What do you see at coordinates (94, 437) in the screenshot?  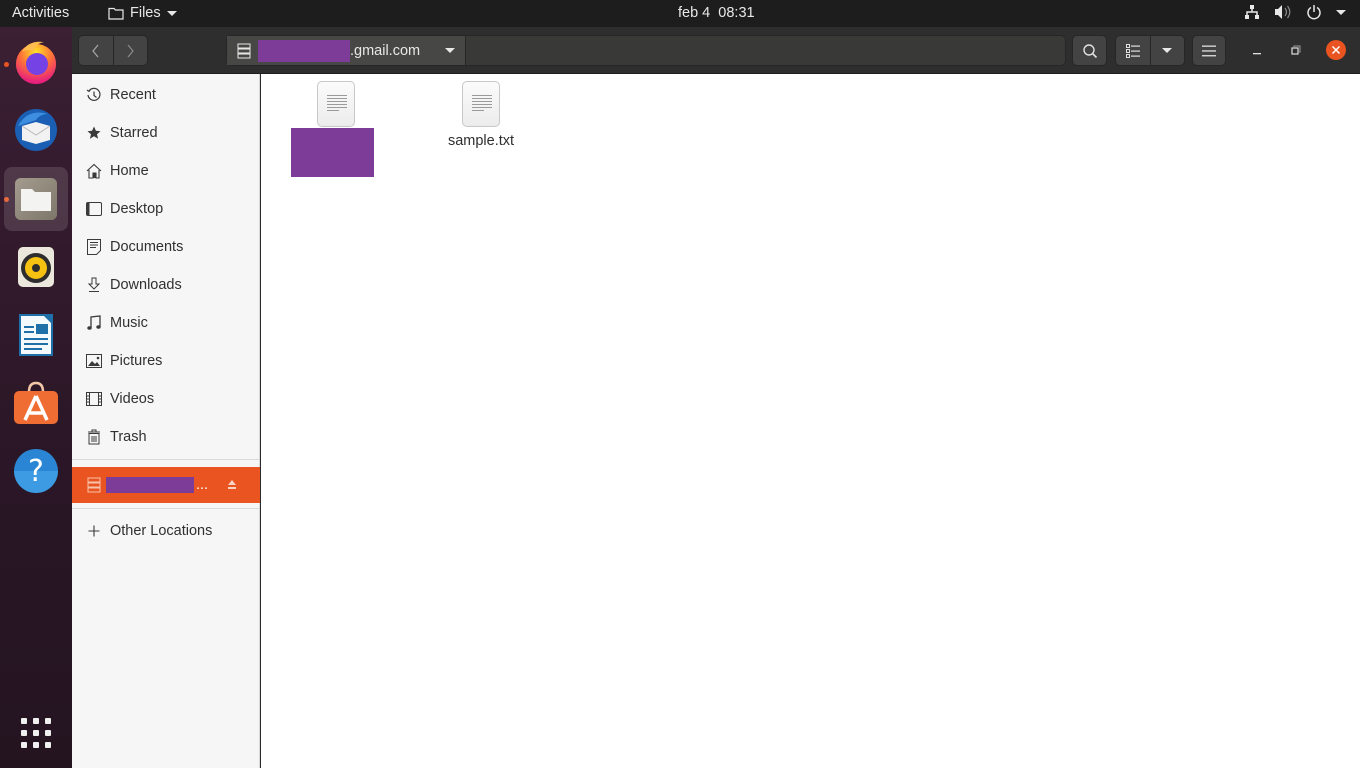 I see `trash-icon` at bounding box center [94, 437].